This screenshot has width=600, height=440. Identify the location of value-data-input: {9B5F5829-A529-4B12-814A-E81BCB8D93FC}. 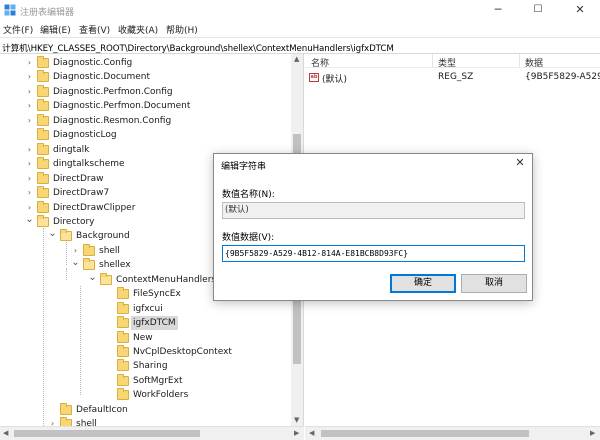
(373, 253).